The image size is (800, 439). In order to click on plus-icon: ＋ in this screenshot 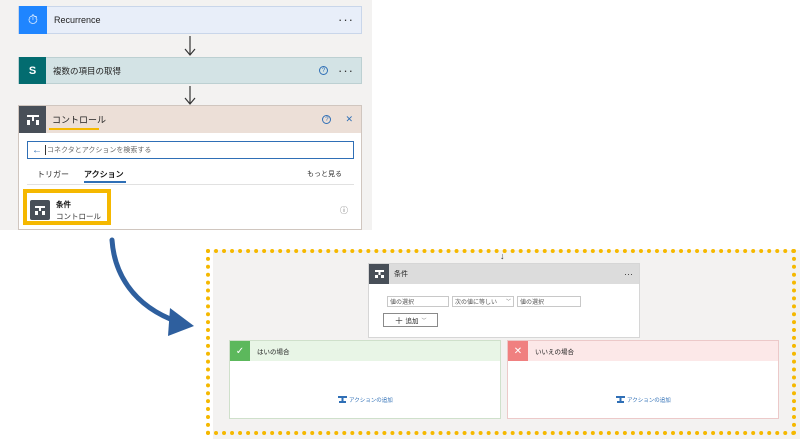, I will do `click(399, 320)`.